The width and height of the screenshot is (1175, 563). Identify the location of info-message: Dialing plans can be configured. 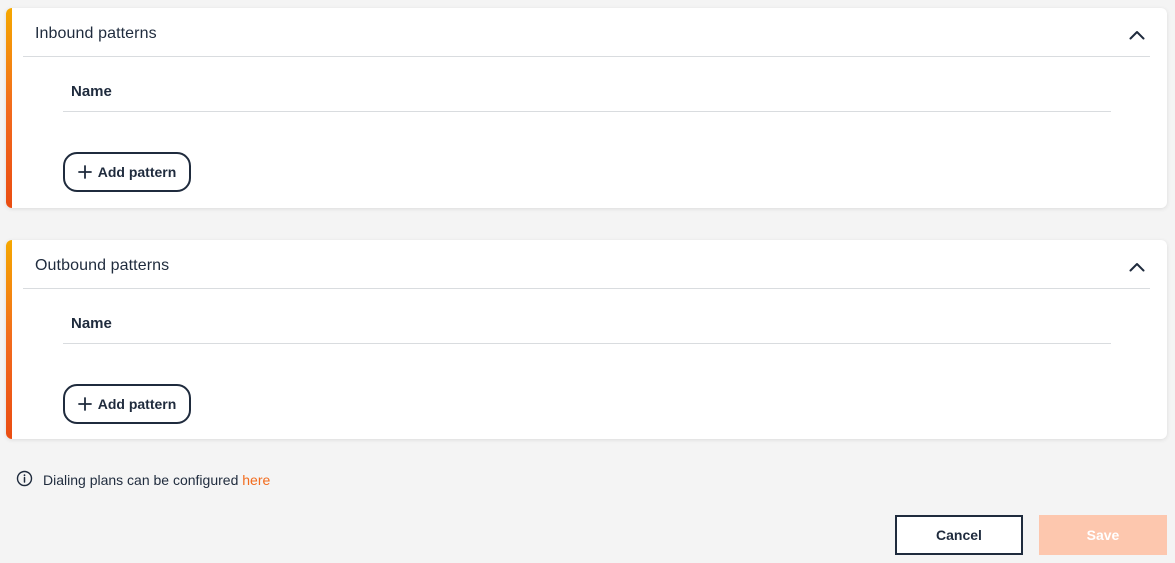
(141, 480).